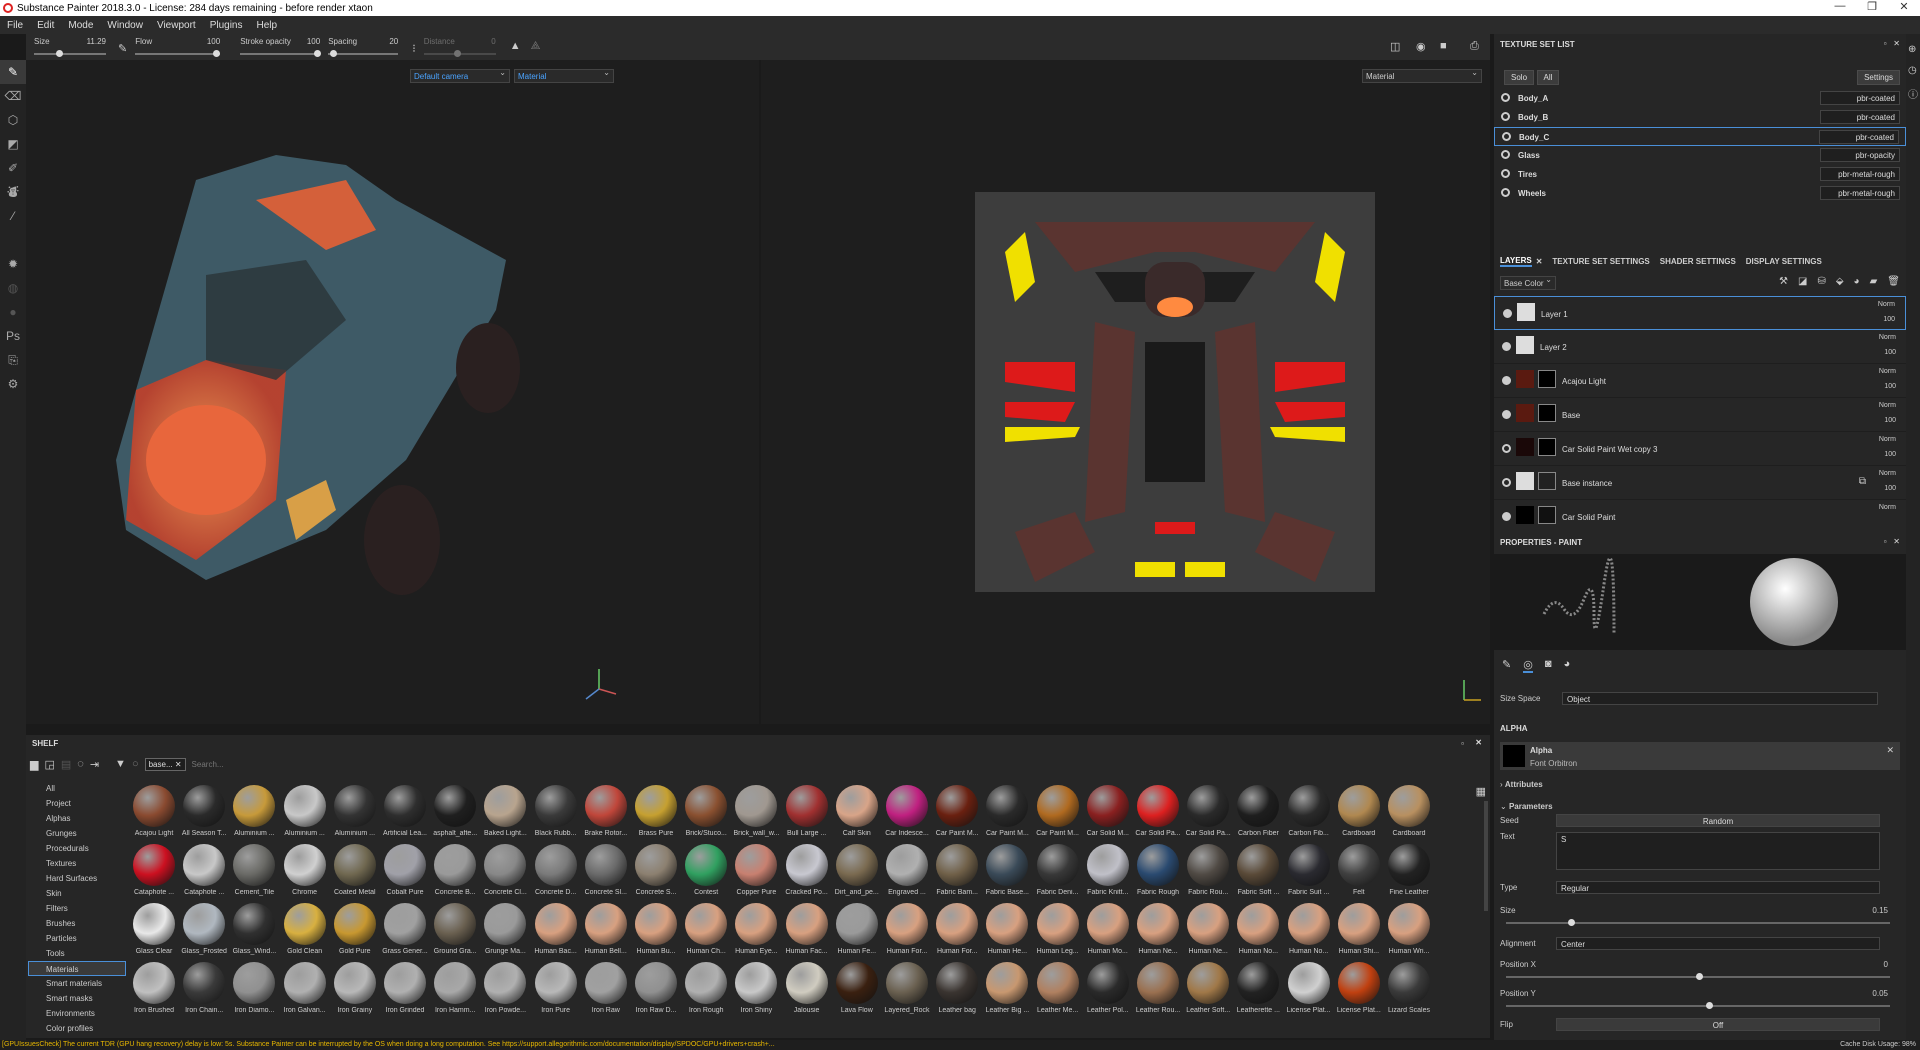  I want to click on shelf-category: Brushes, so click(76, 923).